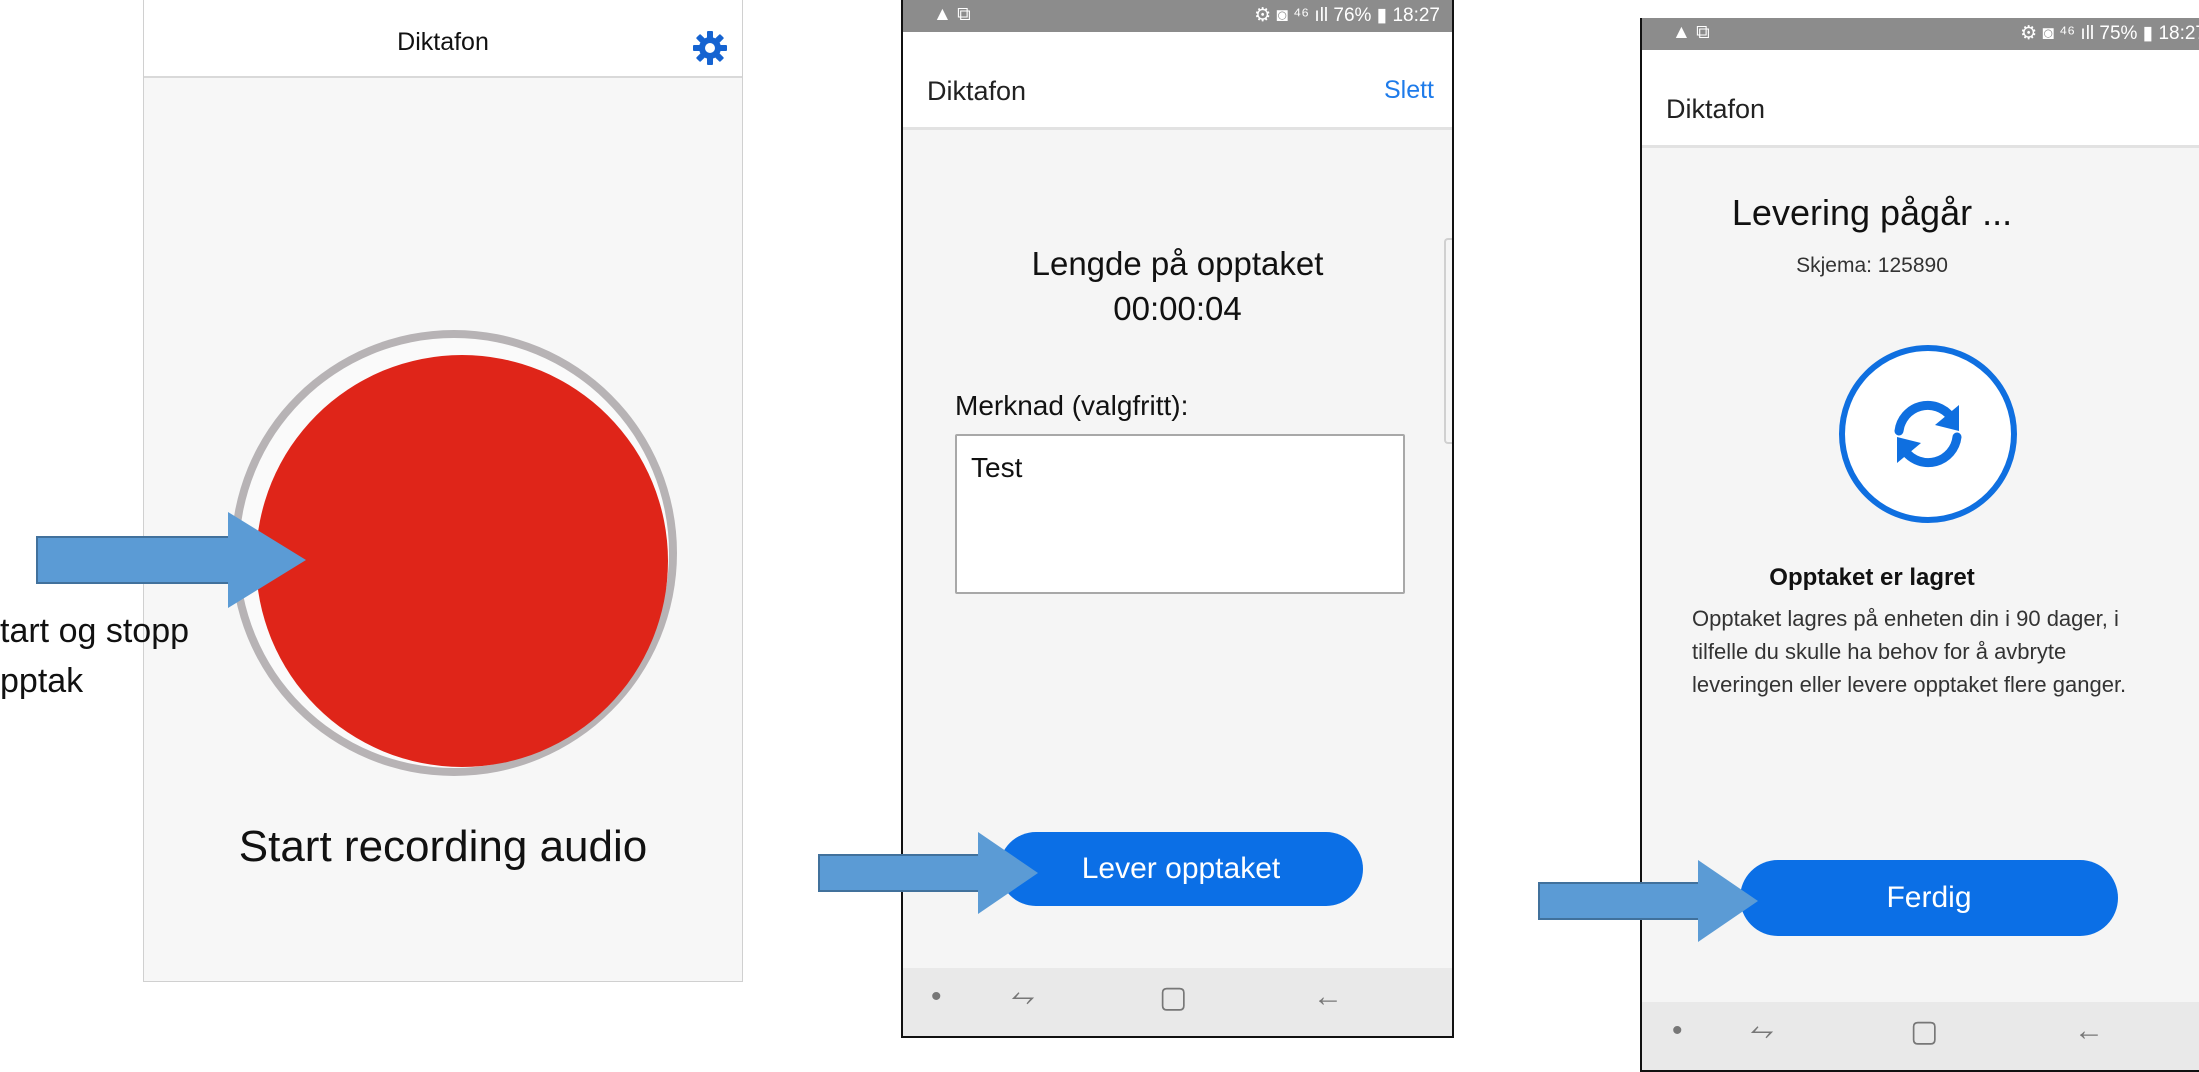 The width and height of the screenshot is (2199, 1072). Describe the element at coordinates (1920, 99) in the screenshot. I see `app-bar: Diktafon` at that location.